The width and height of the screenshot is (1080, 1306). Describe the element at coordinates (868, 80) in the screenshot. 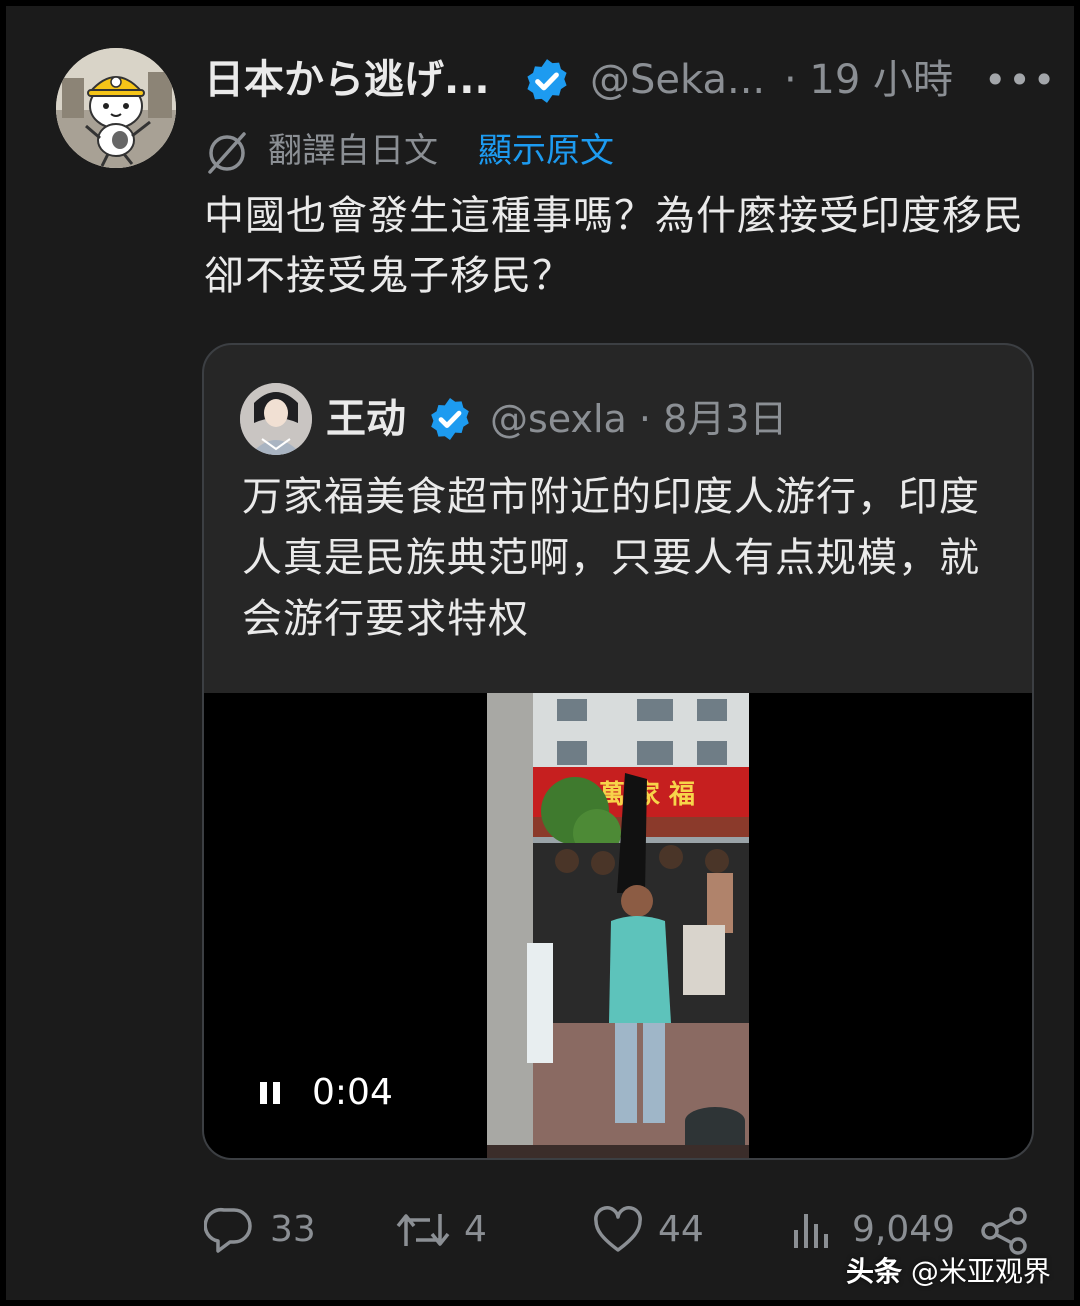

I see `post-timestamp: · 19 小時` at that location.